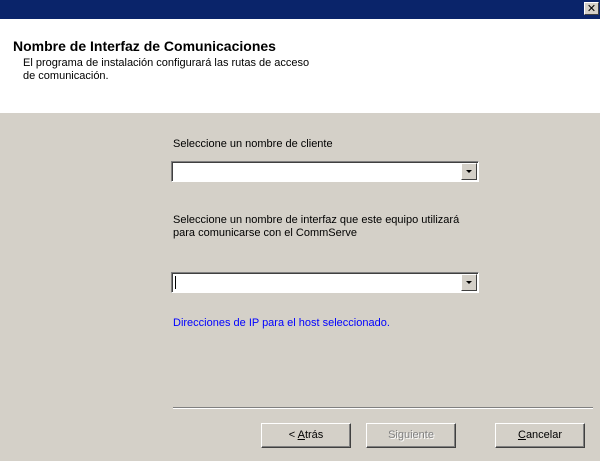 This screenshot has height=461, width=600. I want to click on next-button: Siguiente, so click(411, 435).